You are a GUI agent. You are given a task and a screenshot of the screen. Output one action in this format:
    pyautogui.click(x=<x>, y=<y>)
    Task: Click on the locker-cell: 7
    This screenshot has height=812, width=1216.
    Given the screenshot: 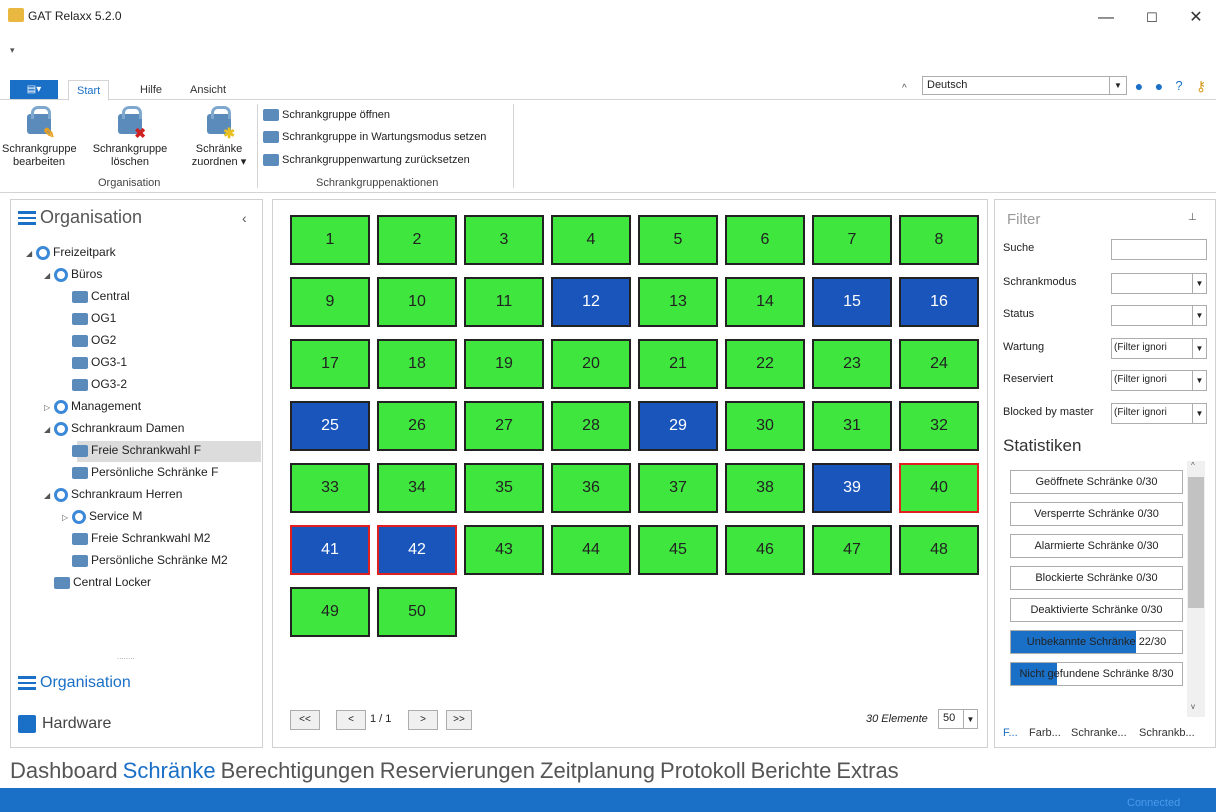 What is the action you would take?
    pyautogui.click(x=852, y=240)
    